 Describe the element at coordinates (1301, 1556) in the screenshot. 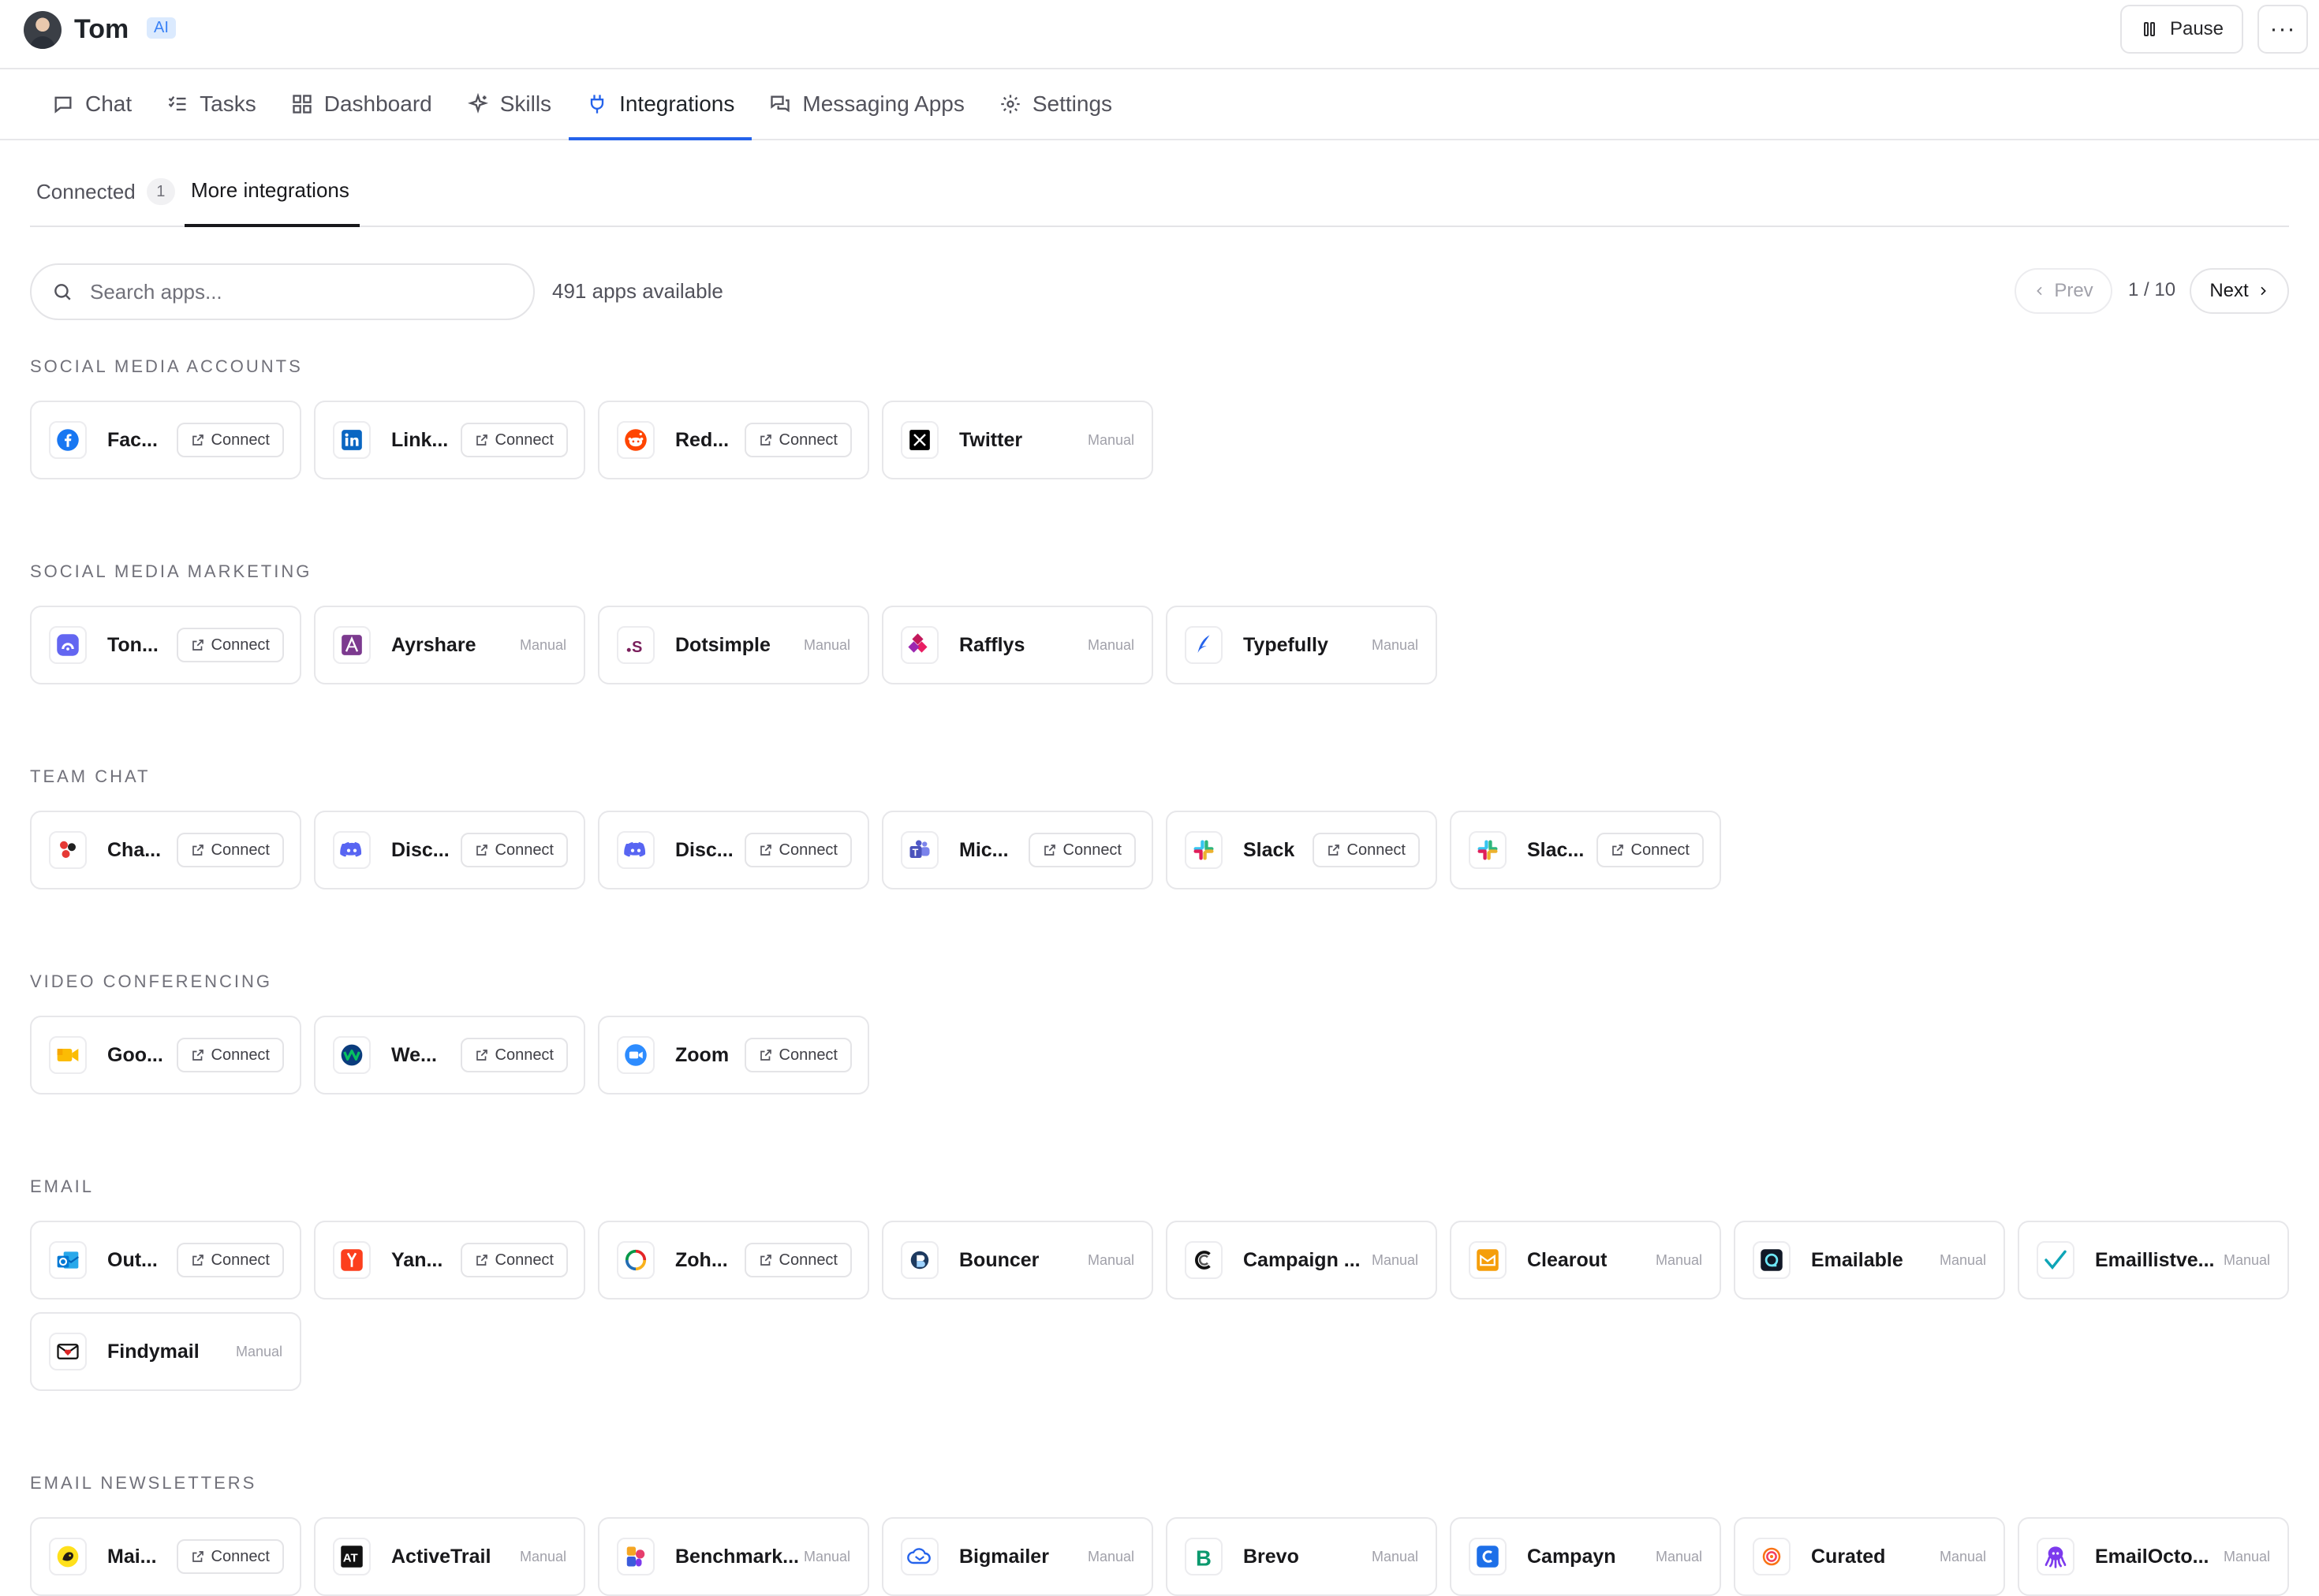

I see `integration-card: B Brevo Manual` at that location.